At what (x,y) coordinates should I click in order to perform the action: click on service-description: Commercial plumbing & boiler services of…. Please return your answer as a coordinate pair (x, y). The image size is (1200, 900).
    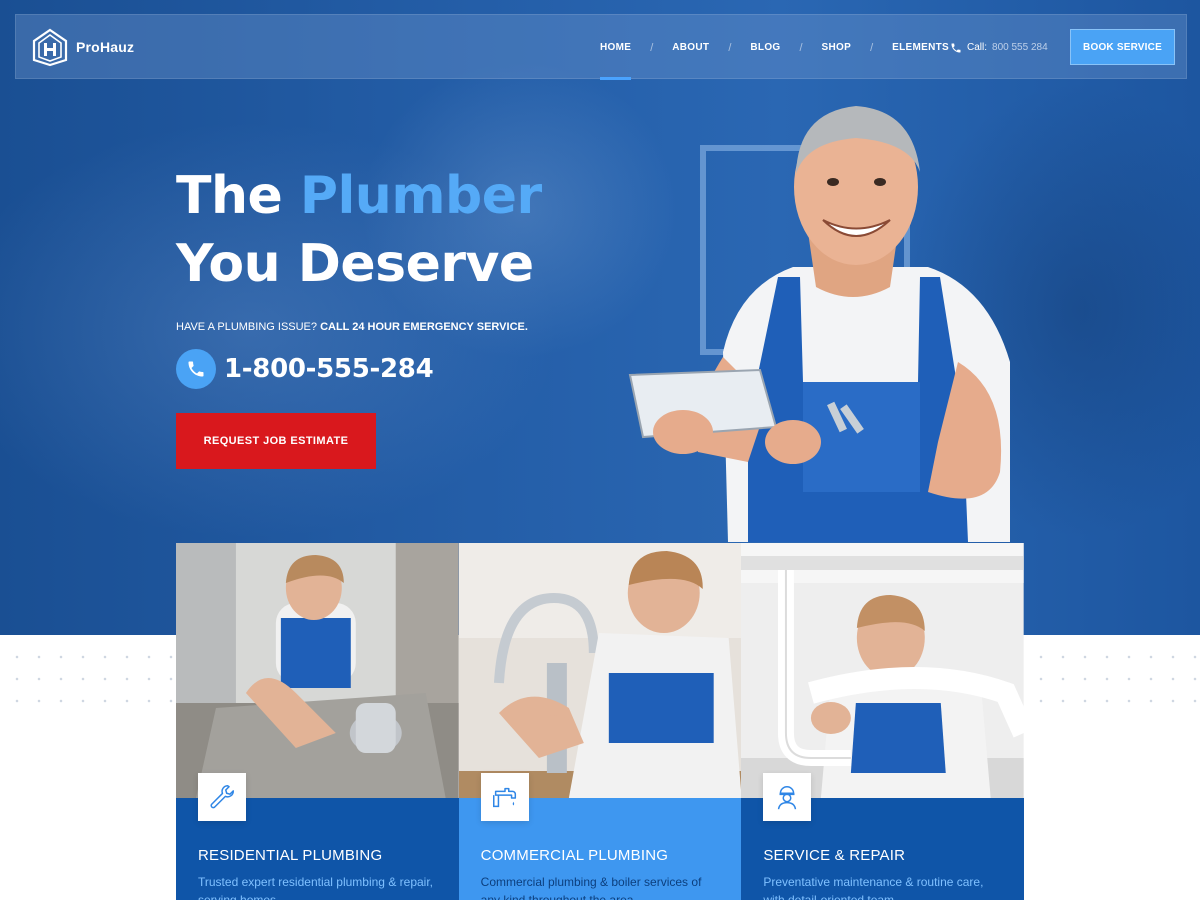
    Looking at the image, I should click on (591, 887).